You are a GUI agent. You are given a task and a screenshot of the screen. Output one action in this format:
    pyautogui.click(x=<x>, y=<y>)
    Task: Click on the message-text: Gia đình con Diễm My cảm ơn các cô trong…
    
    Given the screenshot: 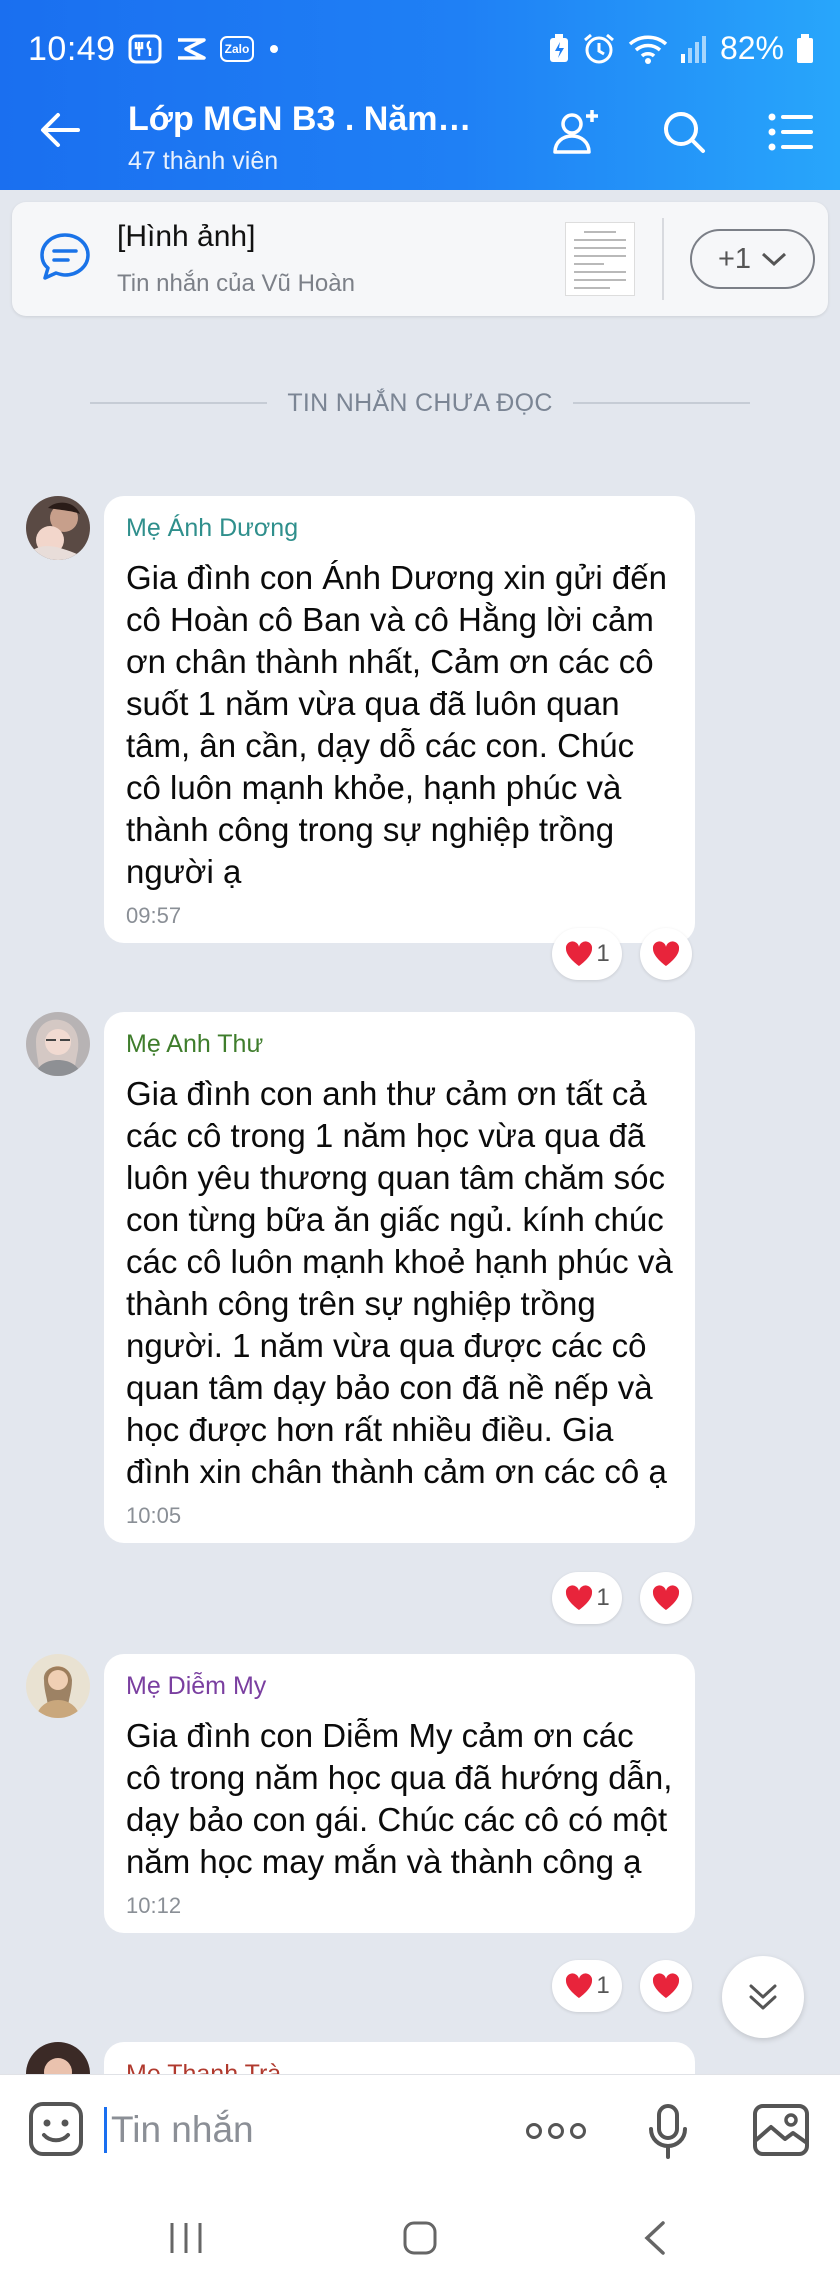 What is the action you would take?
    pyautogui.click(x=399, y=1798)
    